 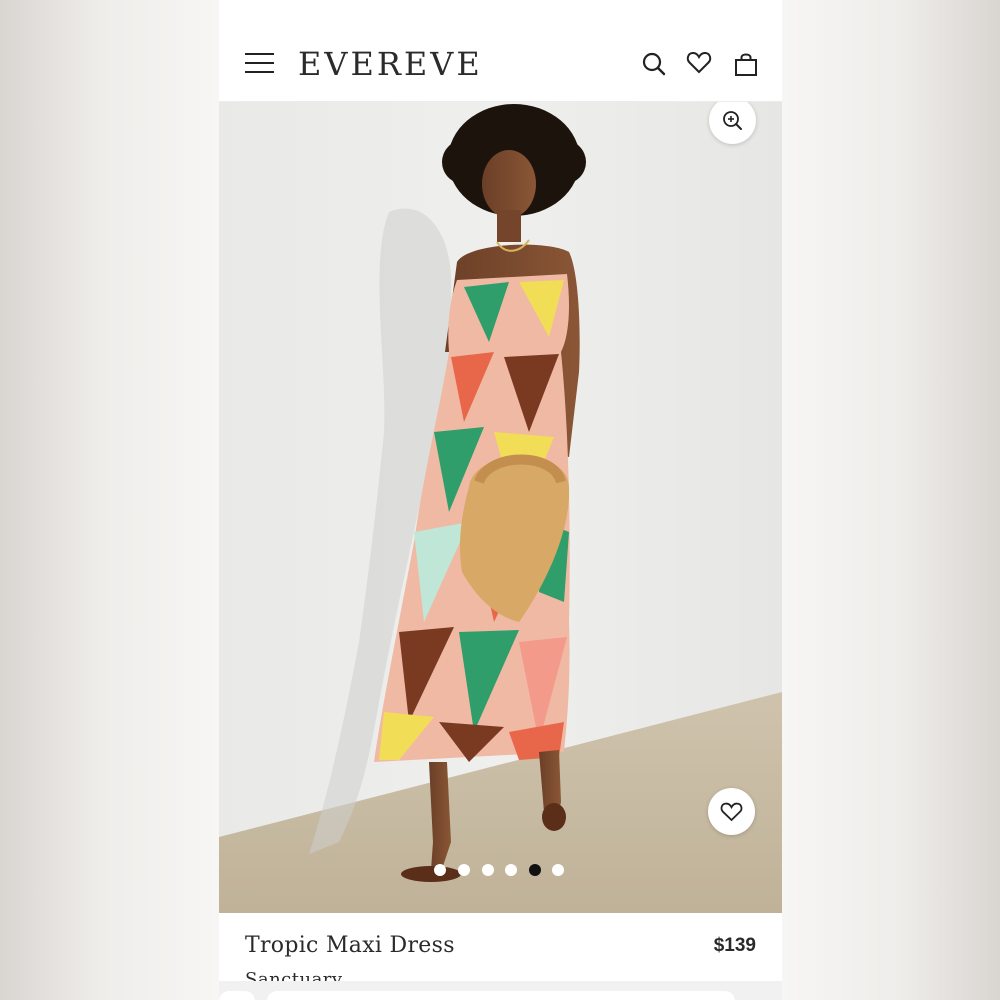 I want to click on product-price: $139, so click(x=734, y=945).